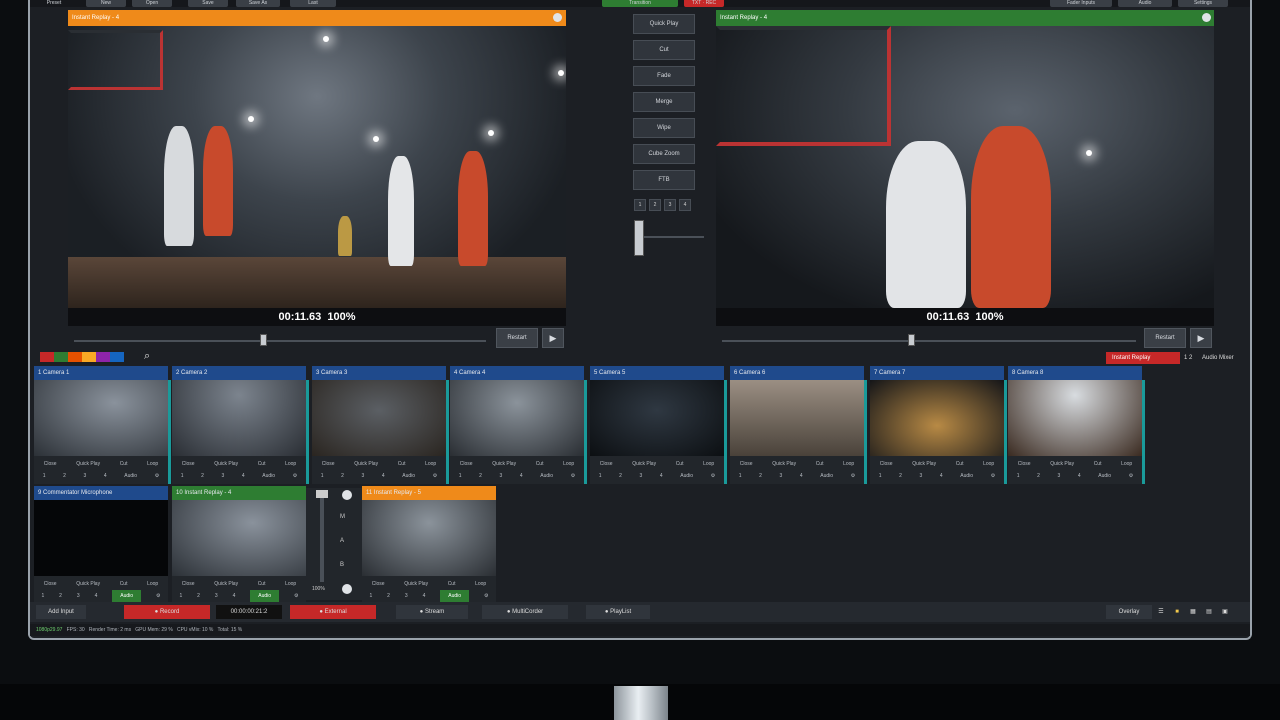 This screenshot has width=1280, height=720. I want to click on t-bar-slider, so click(669, 237).